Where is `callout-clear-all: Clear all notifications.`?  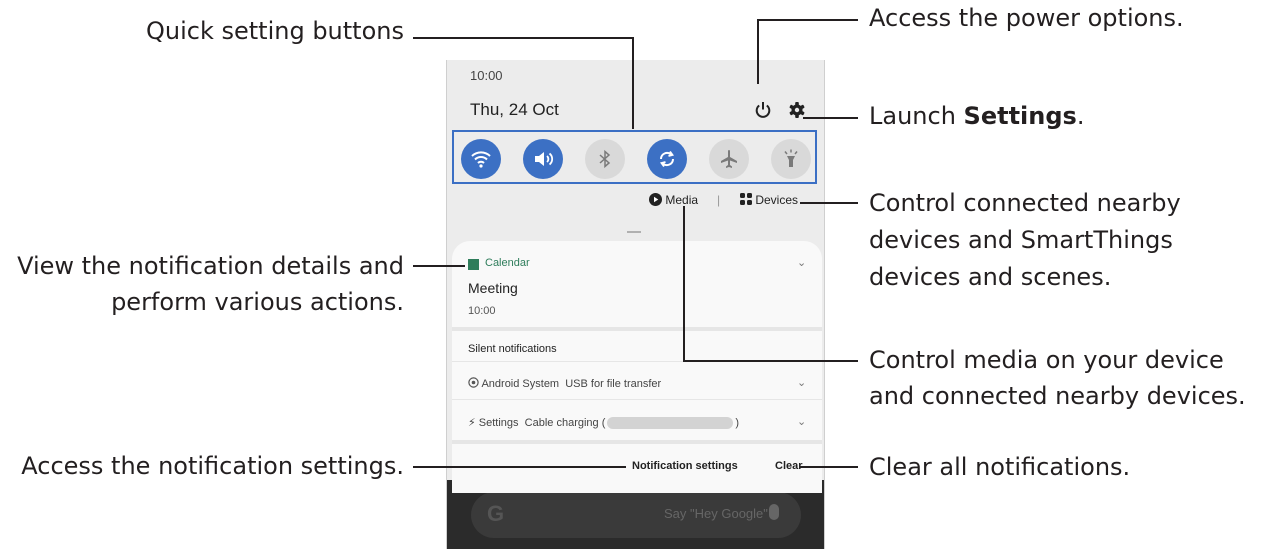 callout-clear-all: Clear all notifications. is located at coordinates (1000, 467).